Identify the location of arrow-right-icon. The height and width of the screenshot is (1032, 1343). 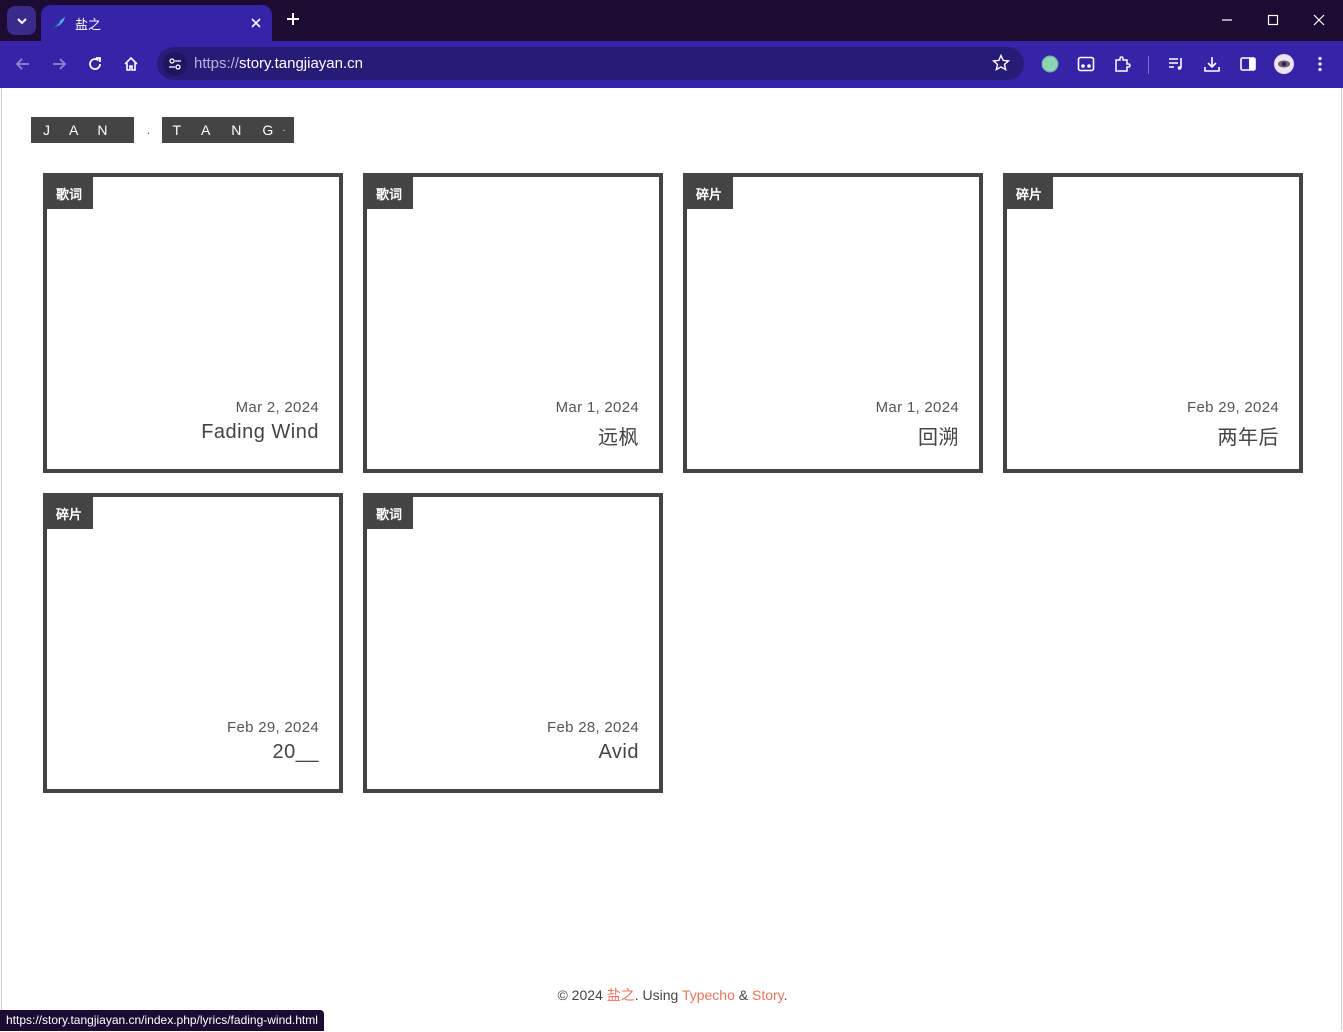
(60, 64).